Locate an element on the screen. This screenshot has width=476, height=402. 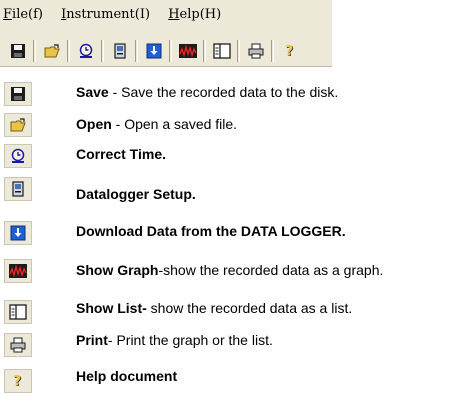
legend-text: Help document is located at coordinates (126, 376).